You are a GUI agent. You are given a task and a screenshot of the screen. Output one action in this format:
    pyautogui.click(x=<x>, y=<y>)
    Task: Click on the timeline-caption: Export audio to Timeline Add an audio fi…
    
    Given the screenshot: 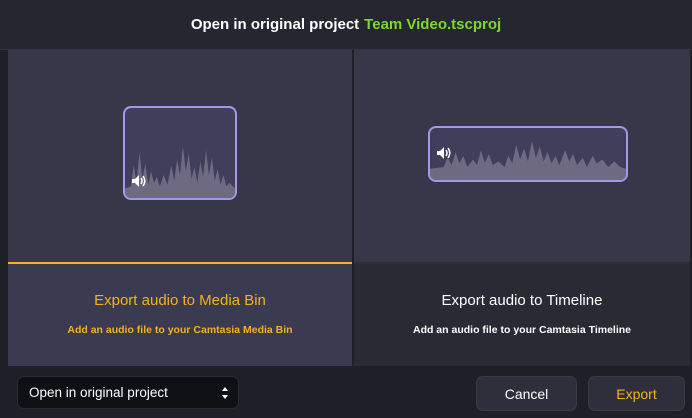 What is the action you would take?
    pyautogui.click(x=522, y=315)
    